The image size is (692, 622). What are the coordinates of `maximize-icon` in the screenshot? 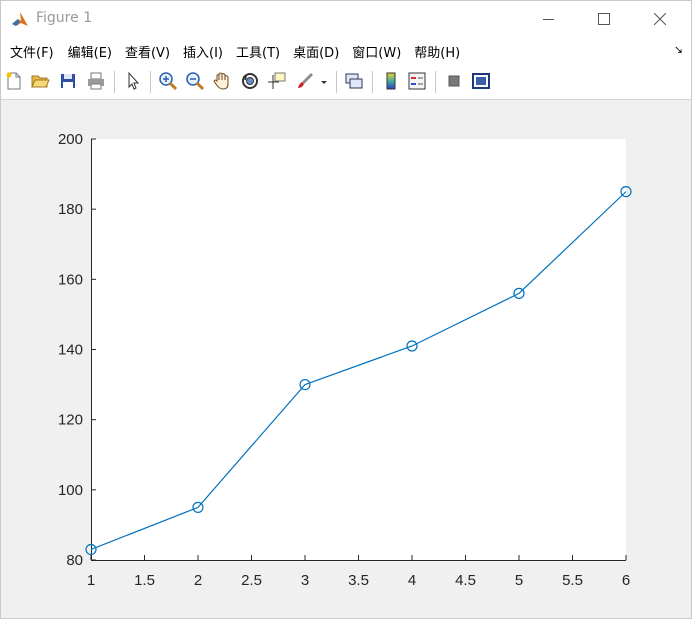 It's located at (604, 19).